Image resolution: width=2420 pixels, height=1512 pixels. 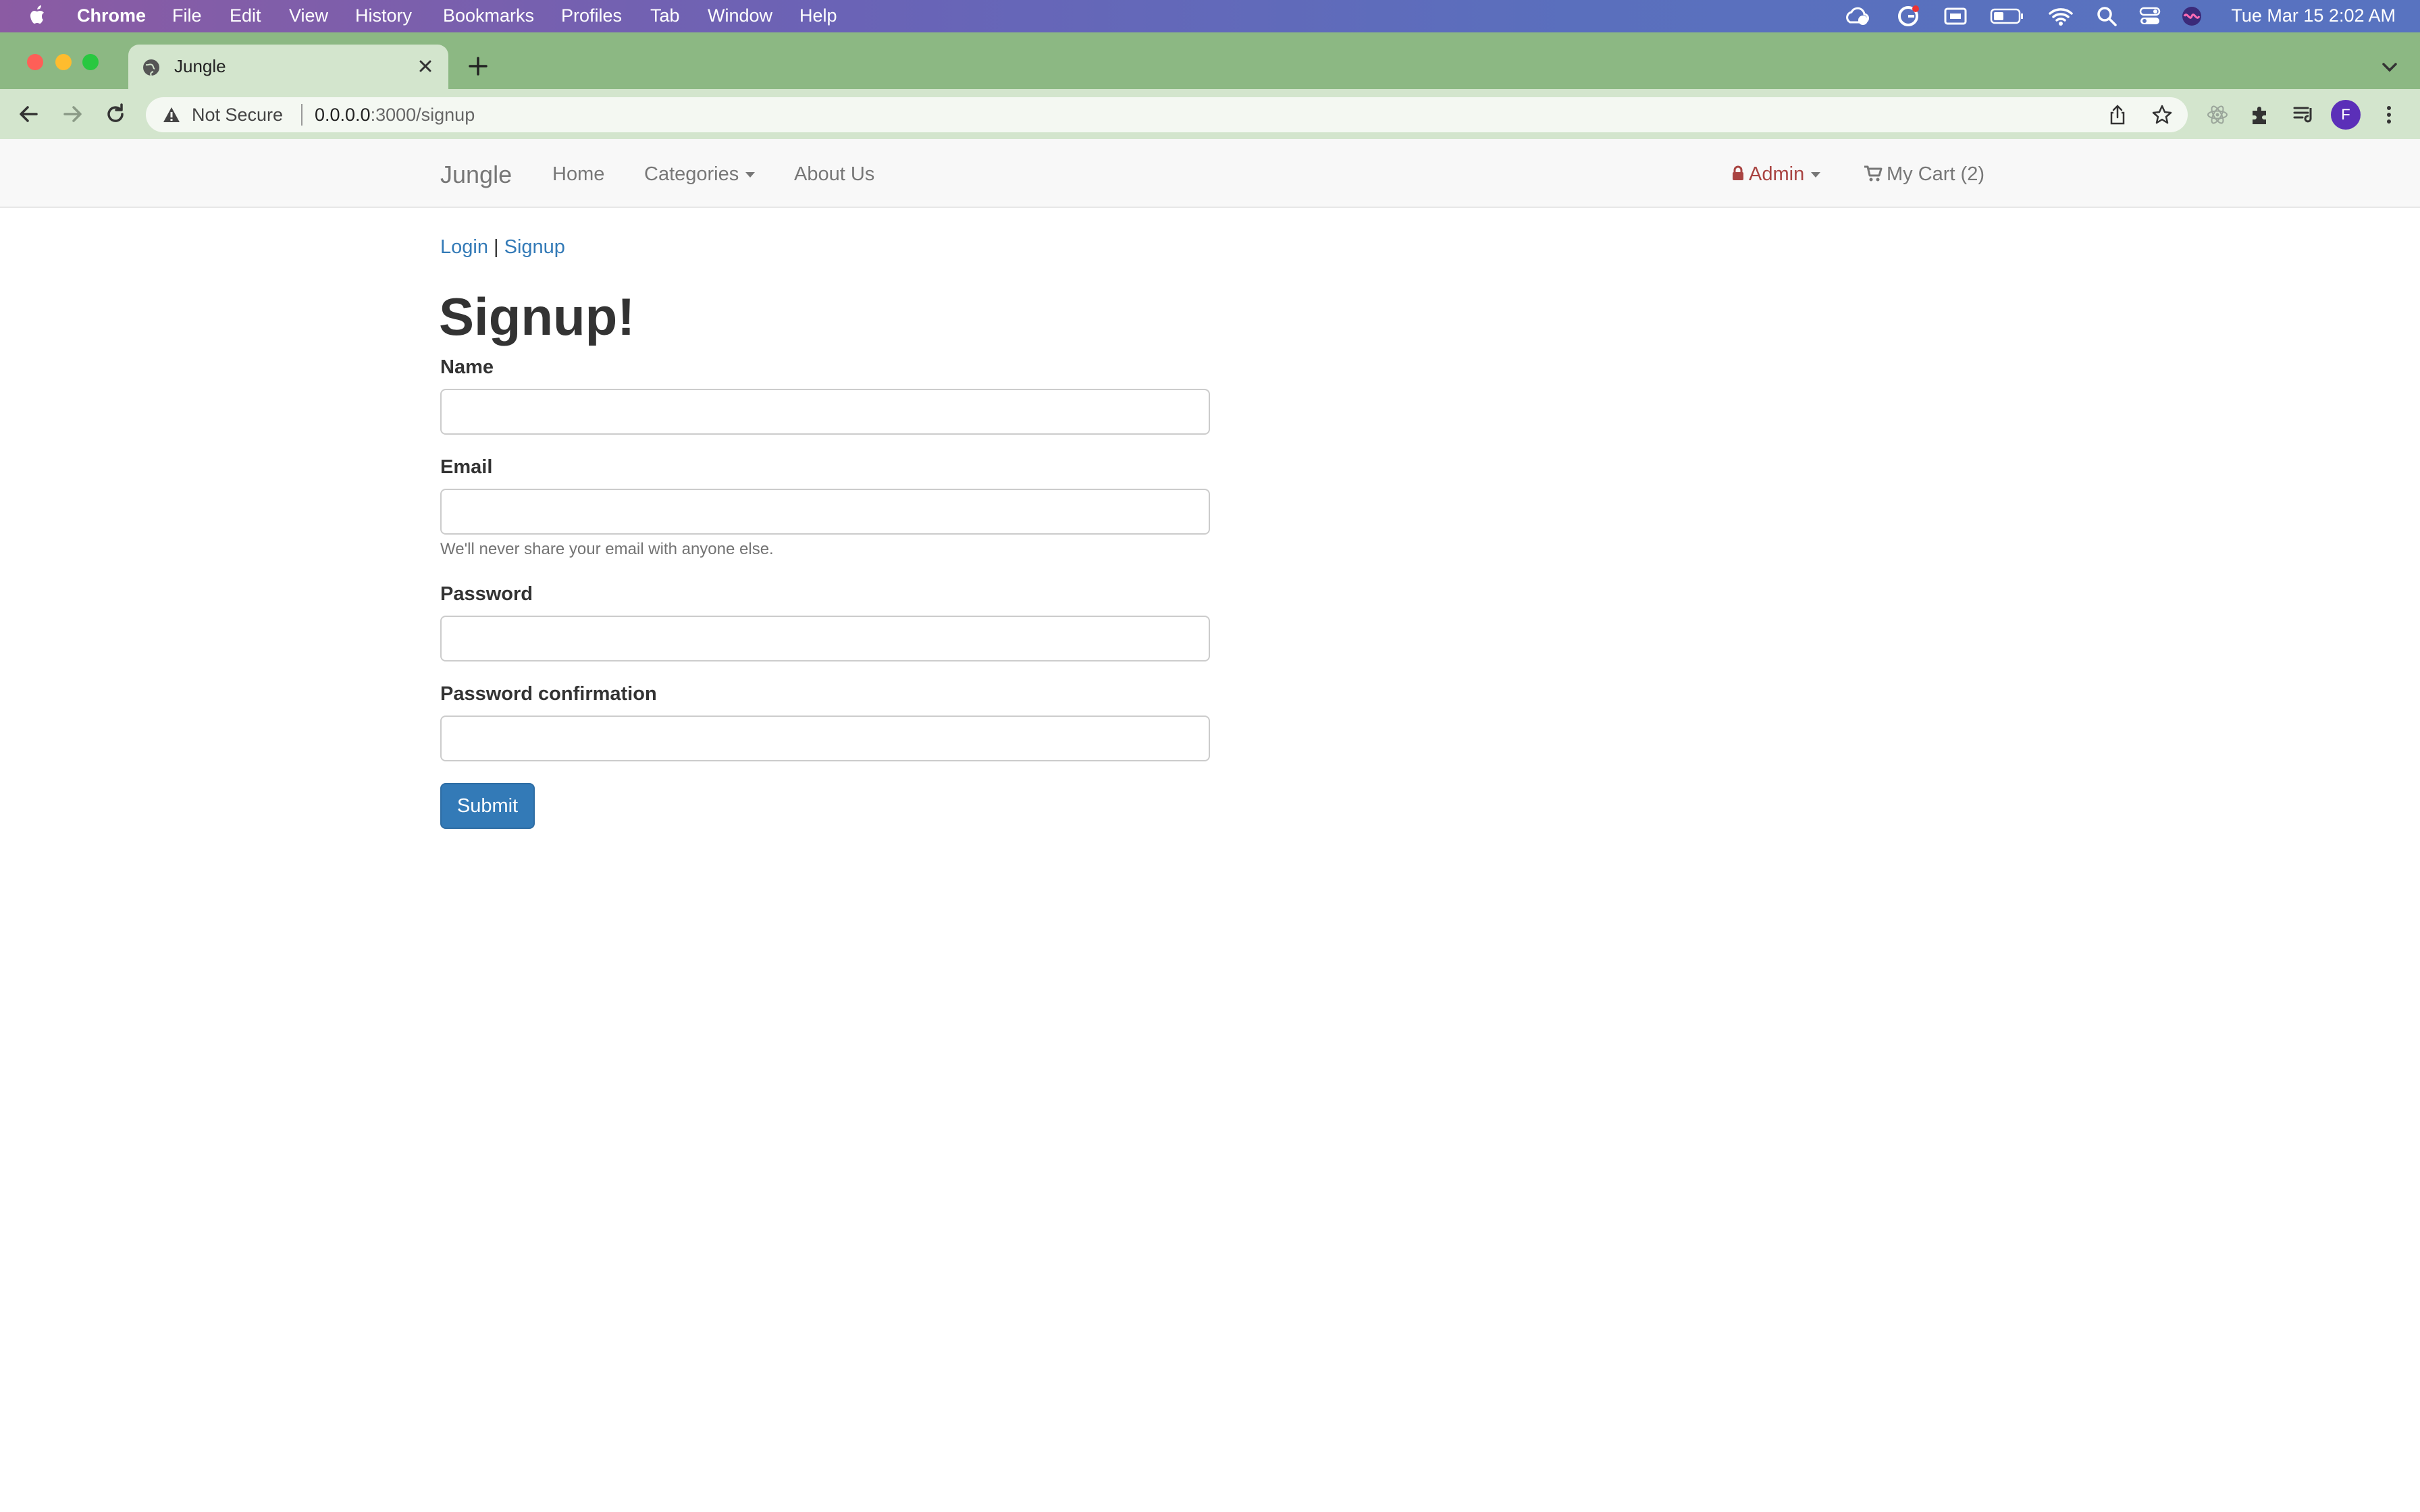 I want to click on nav-cart: My Cart (2), so click(x=1924, y=174).